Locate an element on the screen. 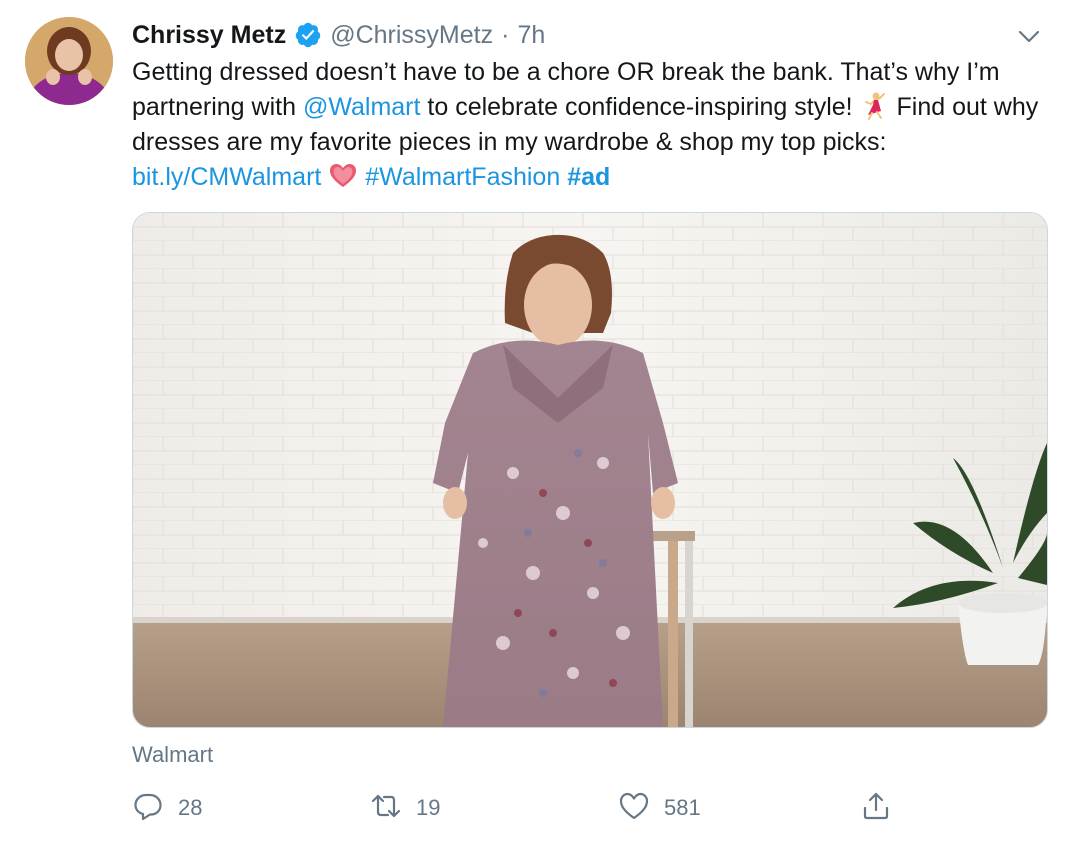  share-icon is located at coordinates (876, 808).